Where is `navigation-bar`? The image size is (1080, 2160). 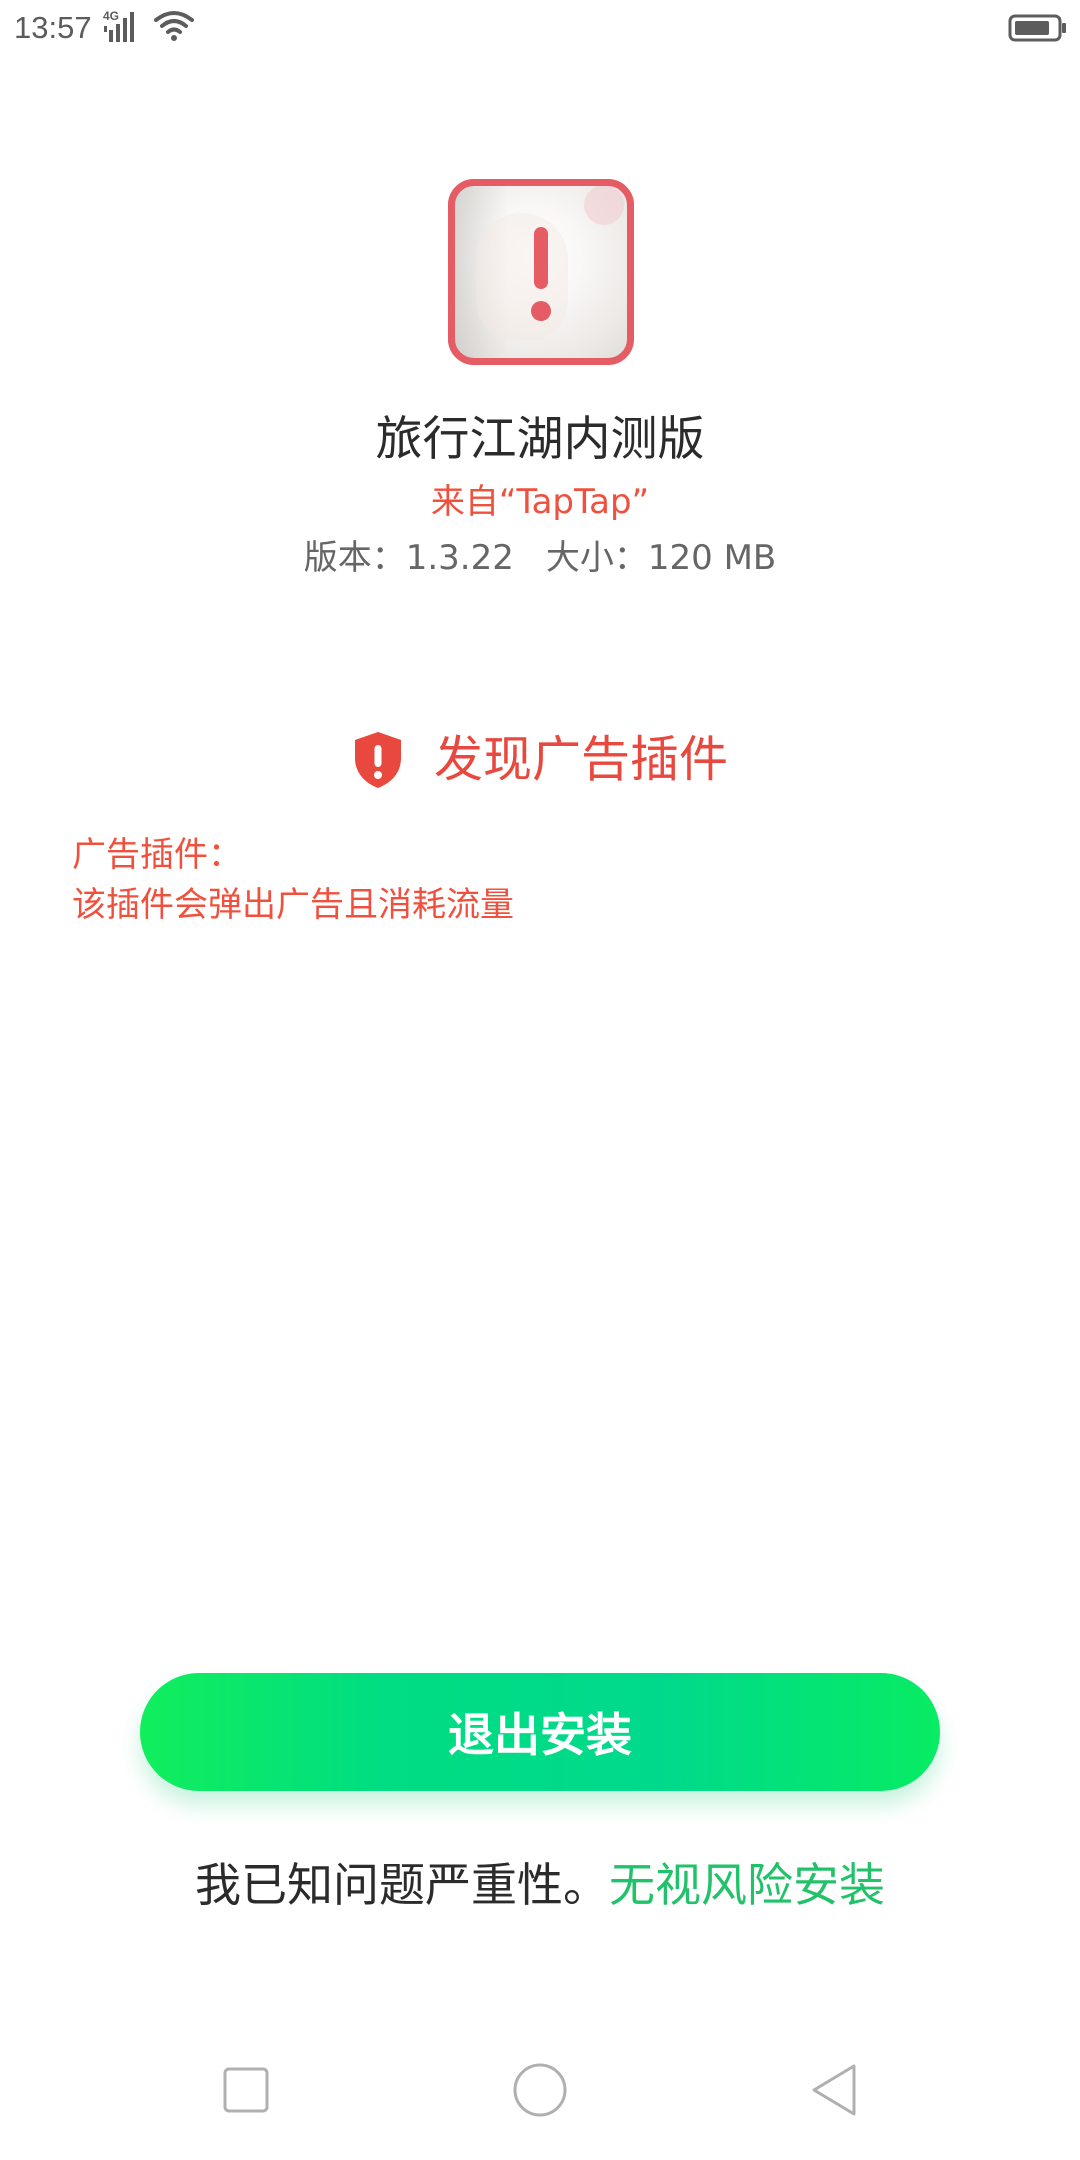 navigation-bar is located at coordinates (540, 2100).